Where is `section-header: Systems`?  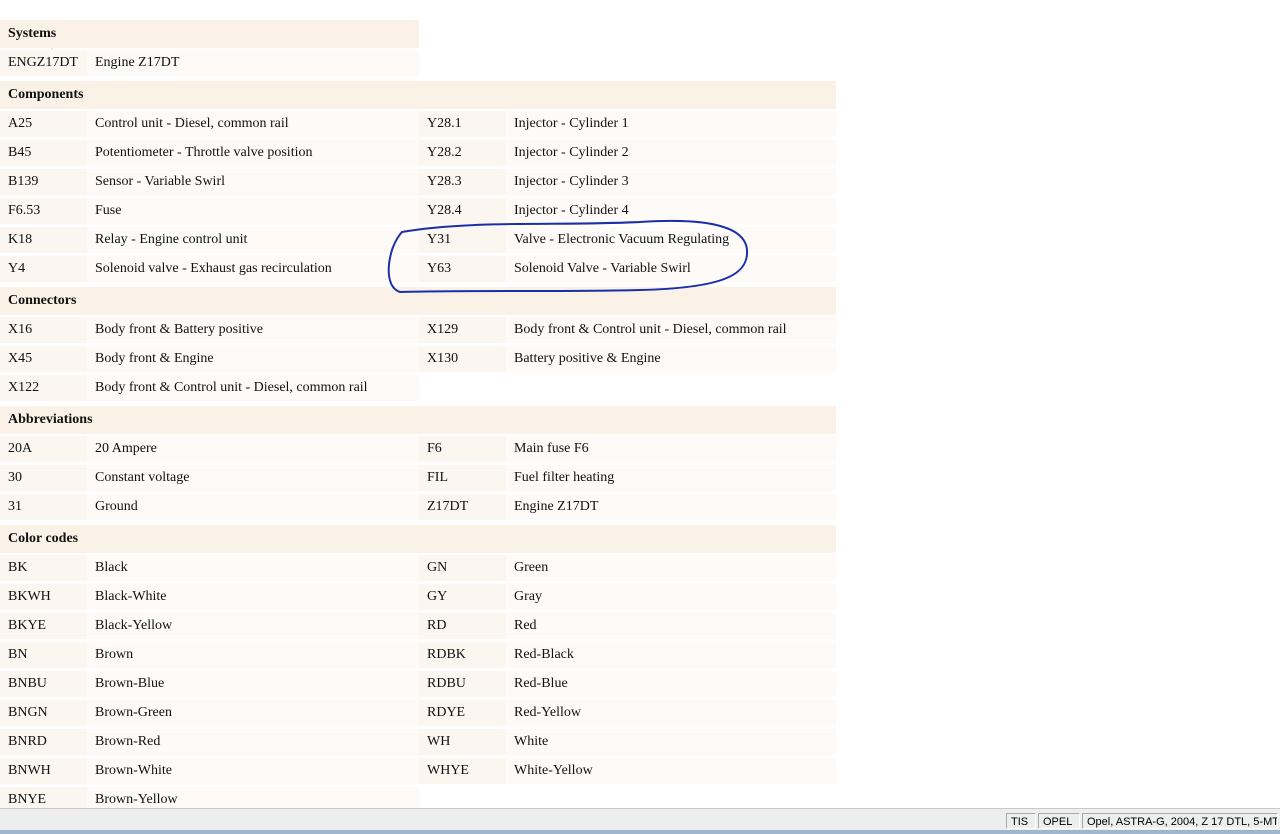
section-header: Systems is located at coordinates (209, 34).